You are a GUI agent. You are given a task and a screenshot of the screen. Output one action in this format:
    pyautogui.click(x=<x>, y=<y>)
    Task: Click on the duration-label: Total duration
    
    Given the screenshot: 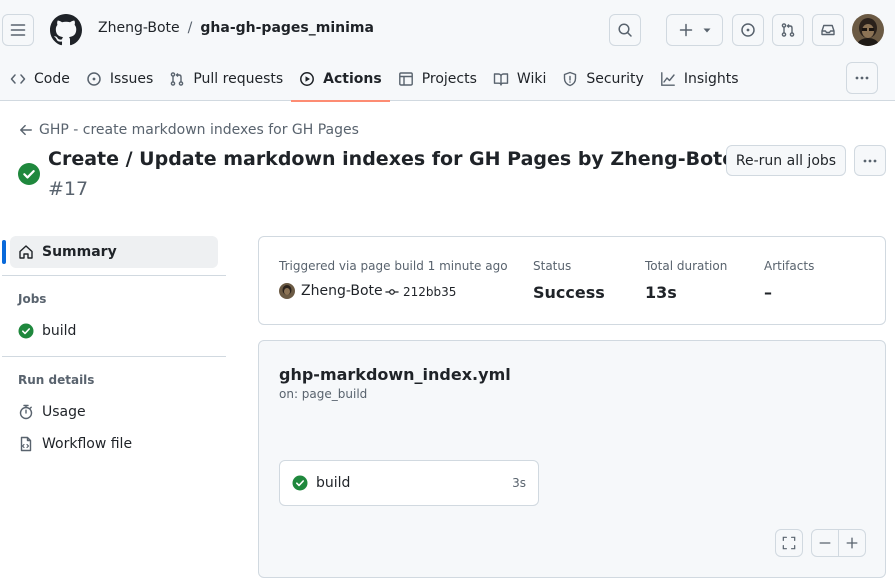 What is the action you would take?
    pyautogui.click(x=686, y=266)
    